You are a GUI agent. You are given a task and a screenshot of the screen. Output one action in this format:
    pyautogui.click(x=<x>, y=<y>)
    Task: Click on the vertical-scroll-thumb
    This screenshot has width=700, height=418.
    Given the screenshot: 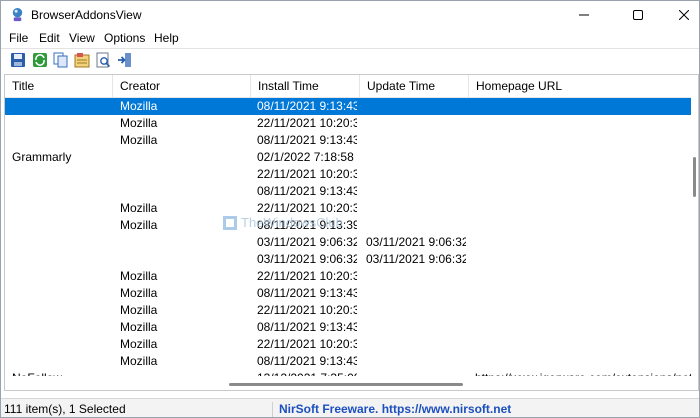 What is the action you would take?
    pyautogui.click(x=694, y=177)
    